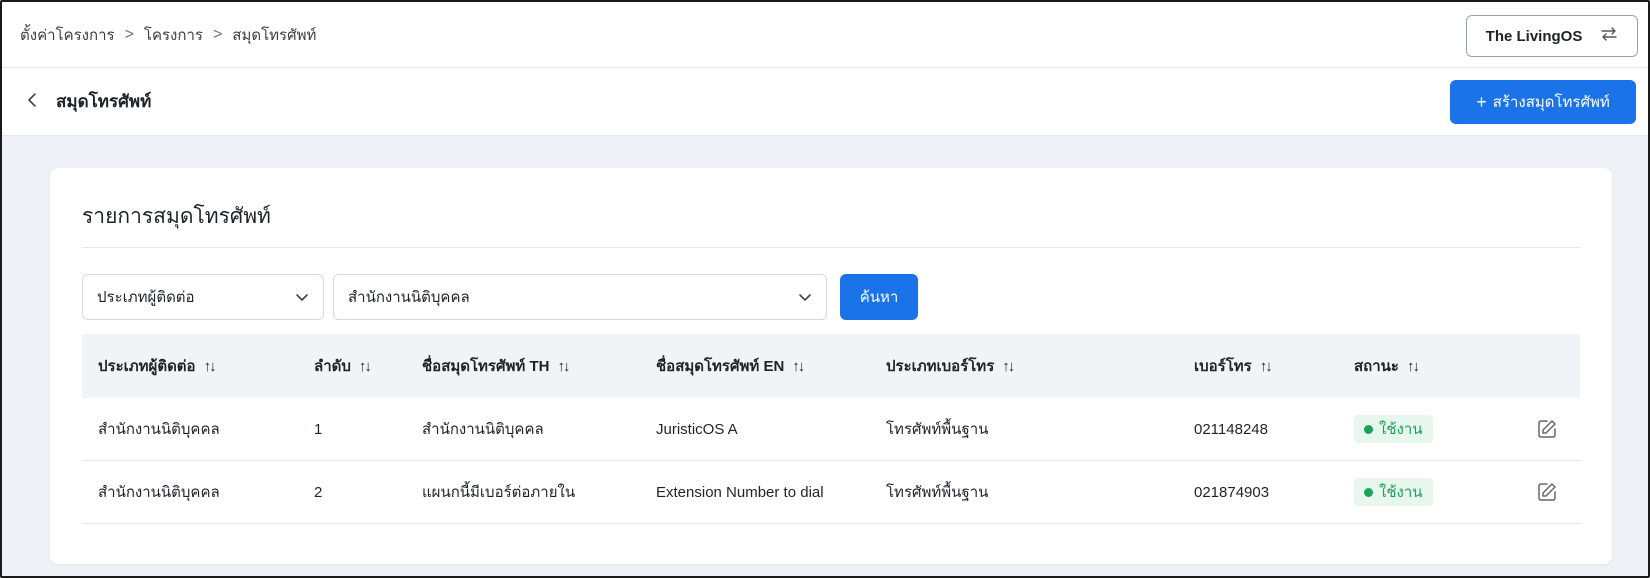 This screenshot has width=1650, height=578. What do you see at coordinates (879, 297) in the screenshot?
I see `search-button: ค้นหา` at bounding box center [879, 297].